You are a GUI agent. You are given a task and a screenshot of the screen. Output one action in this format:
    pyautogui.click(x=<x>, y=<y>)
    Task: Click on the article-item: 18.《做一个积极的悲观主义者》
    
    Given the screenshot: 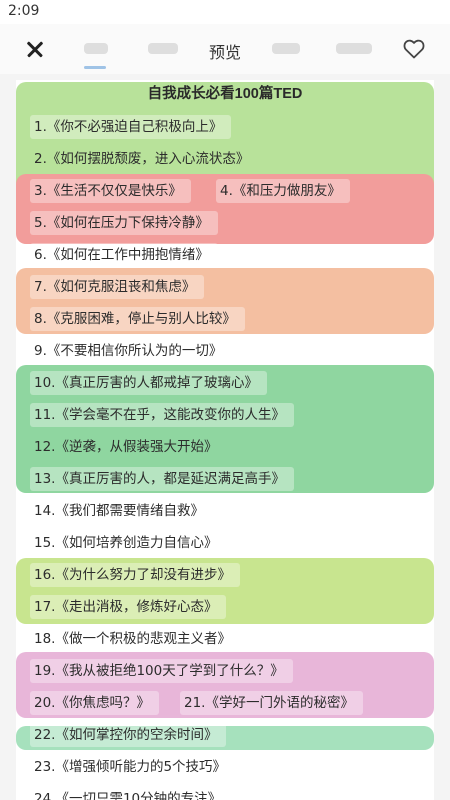 What is the action you would take?
    pyautogui.click(x=135, y=639)
    